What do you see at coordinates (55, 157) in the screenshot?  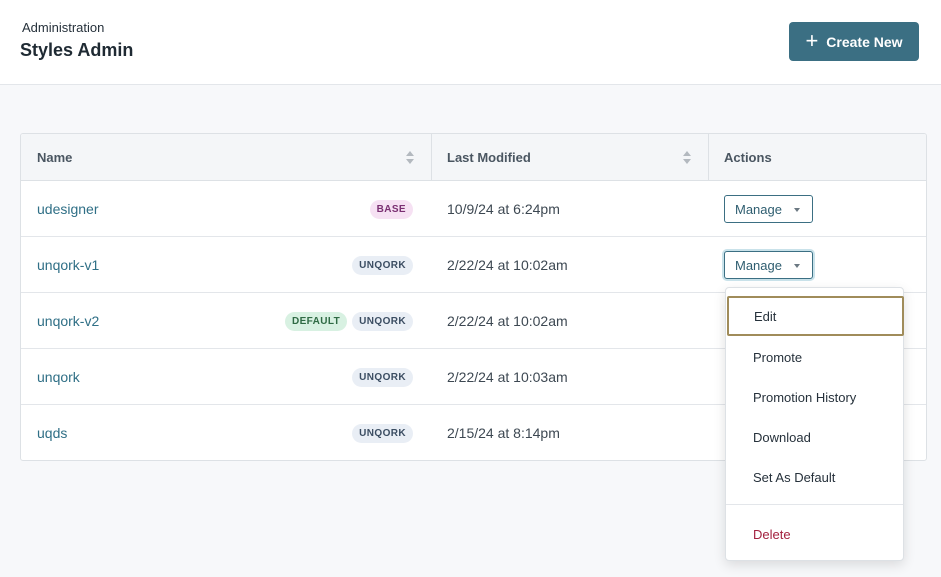 I see `column-header-label: Name` at bounding box center [55, 157].